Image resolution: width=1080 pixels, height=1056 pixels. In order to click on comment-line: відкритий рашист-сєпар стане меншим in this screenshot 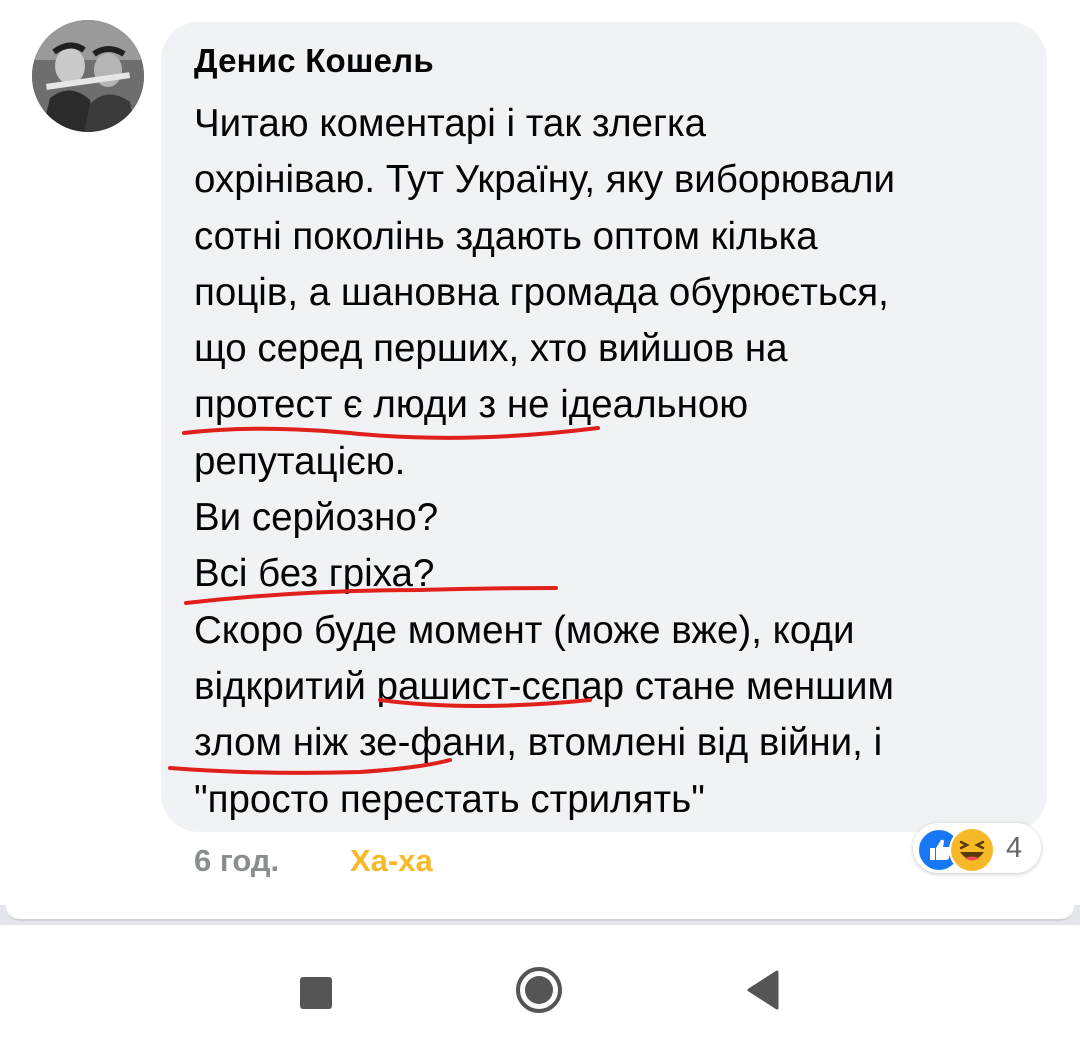, I will do `click(544, 686)`.